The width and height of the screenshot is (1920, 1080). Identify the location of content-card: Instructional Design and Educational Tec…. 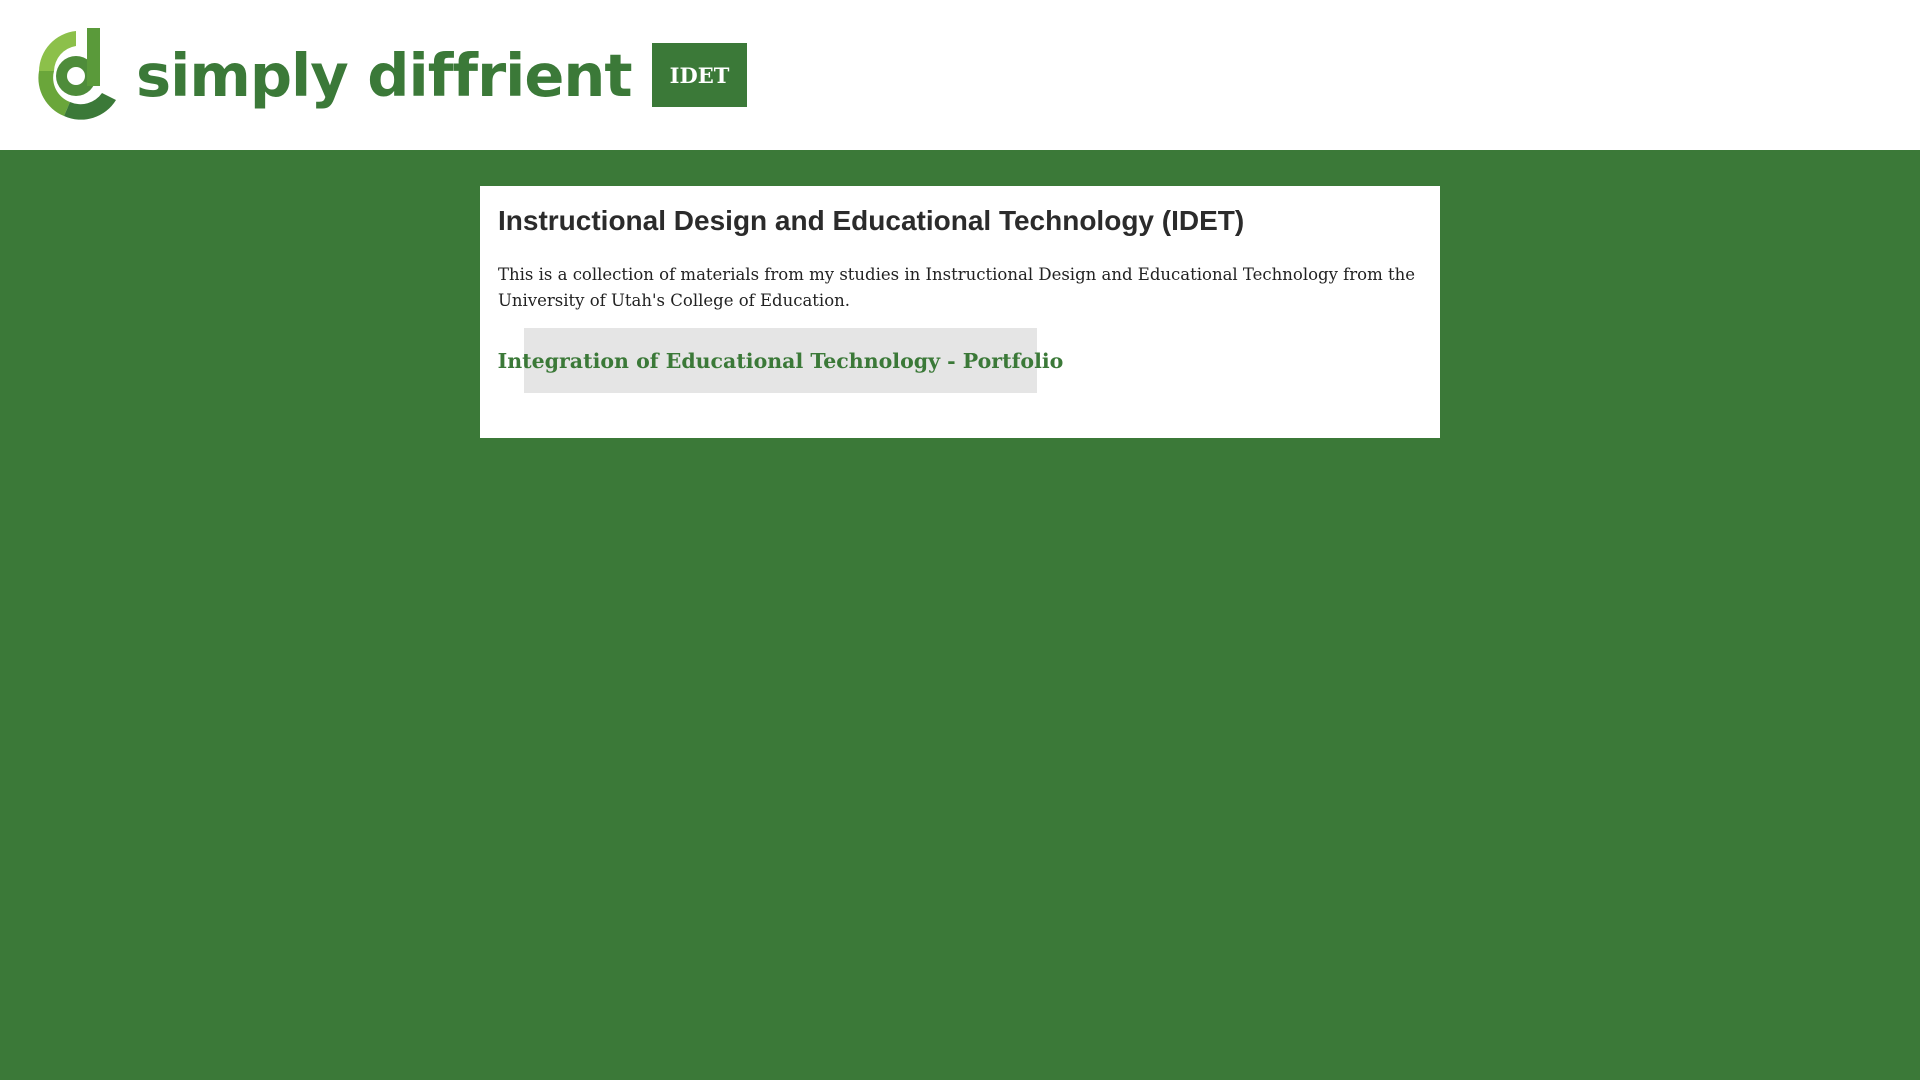
(960, 312).